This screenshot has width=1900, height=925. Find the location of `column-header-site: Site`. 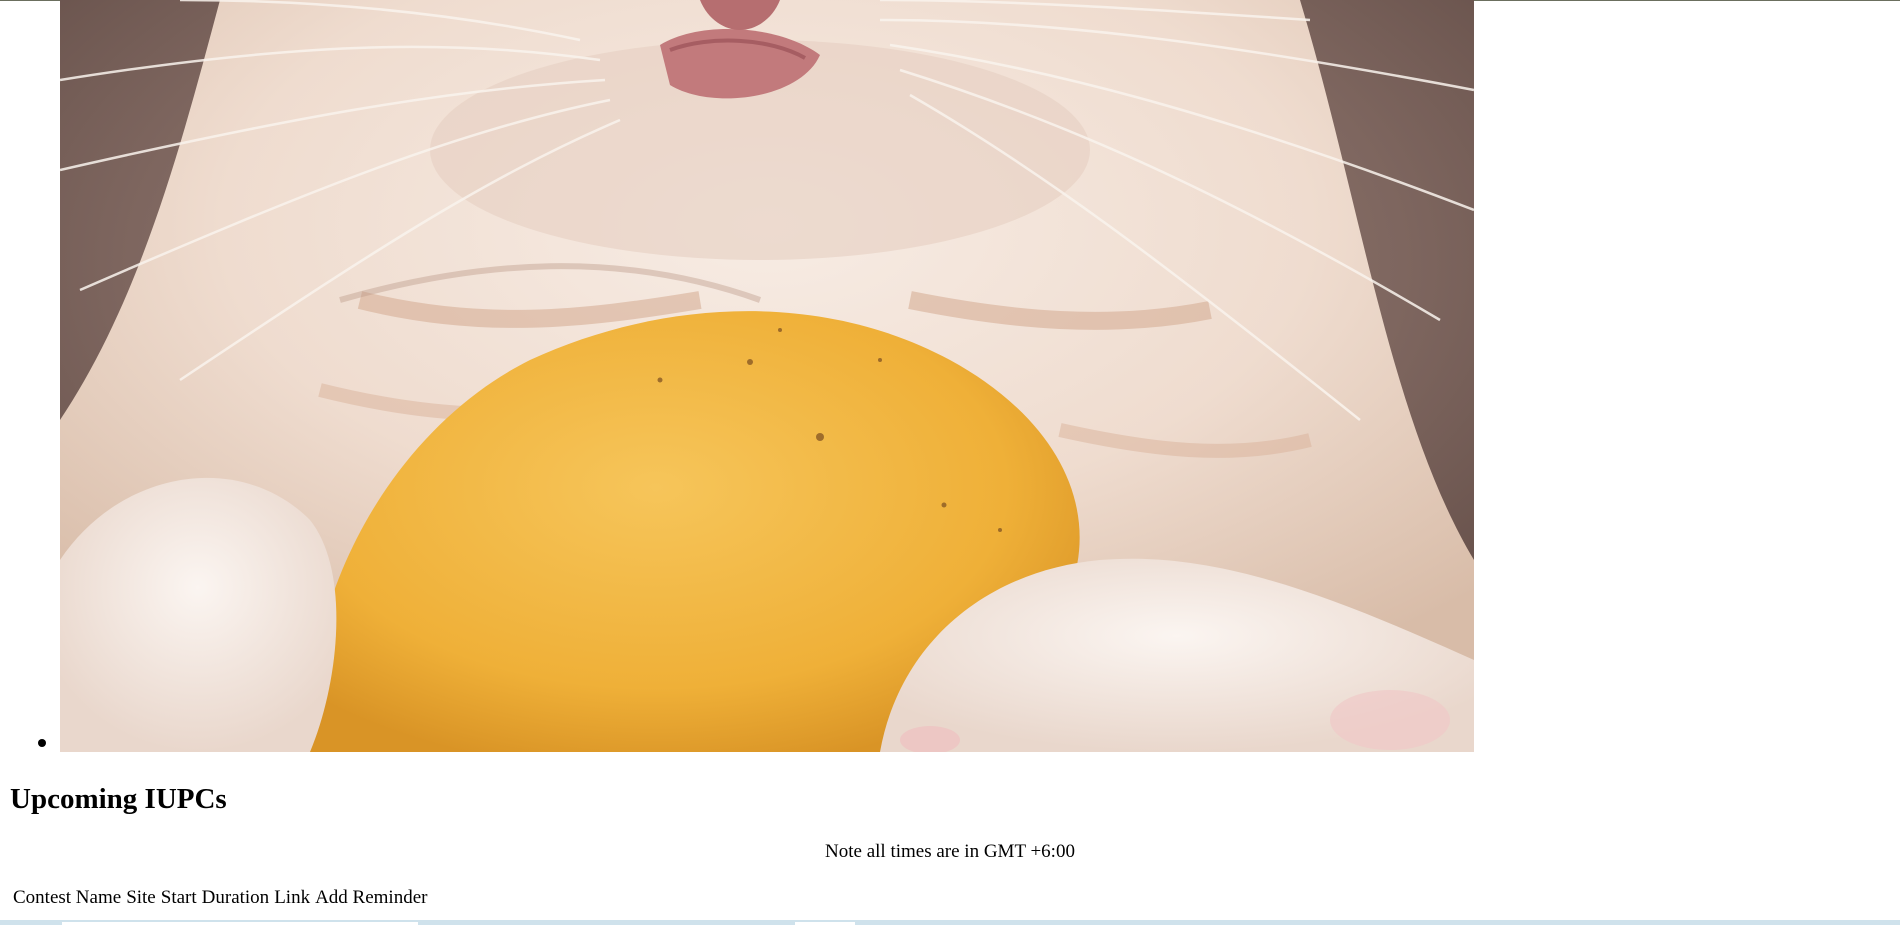

column-header-site: Site is located at coordinates (141, 897).